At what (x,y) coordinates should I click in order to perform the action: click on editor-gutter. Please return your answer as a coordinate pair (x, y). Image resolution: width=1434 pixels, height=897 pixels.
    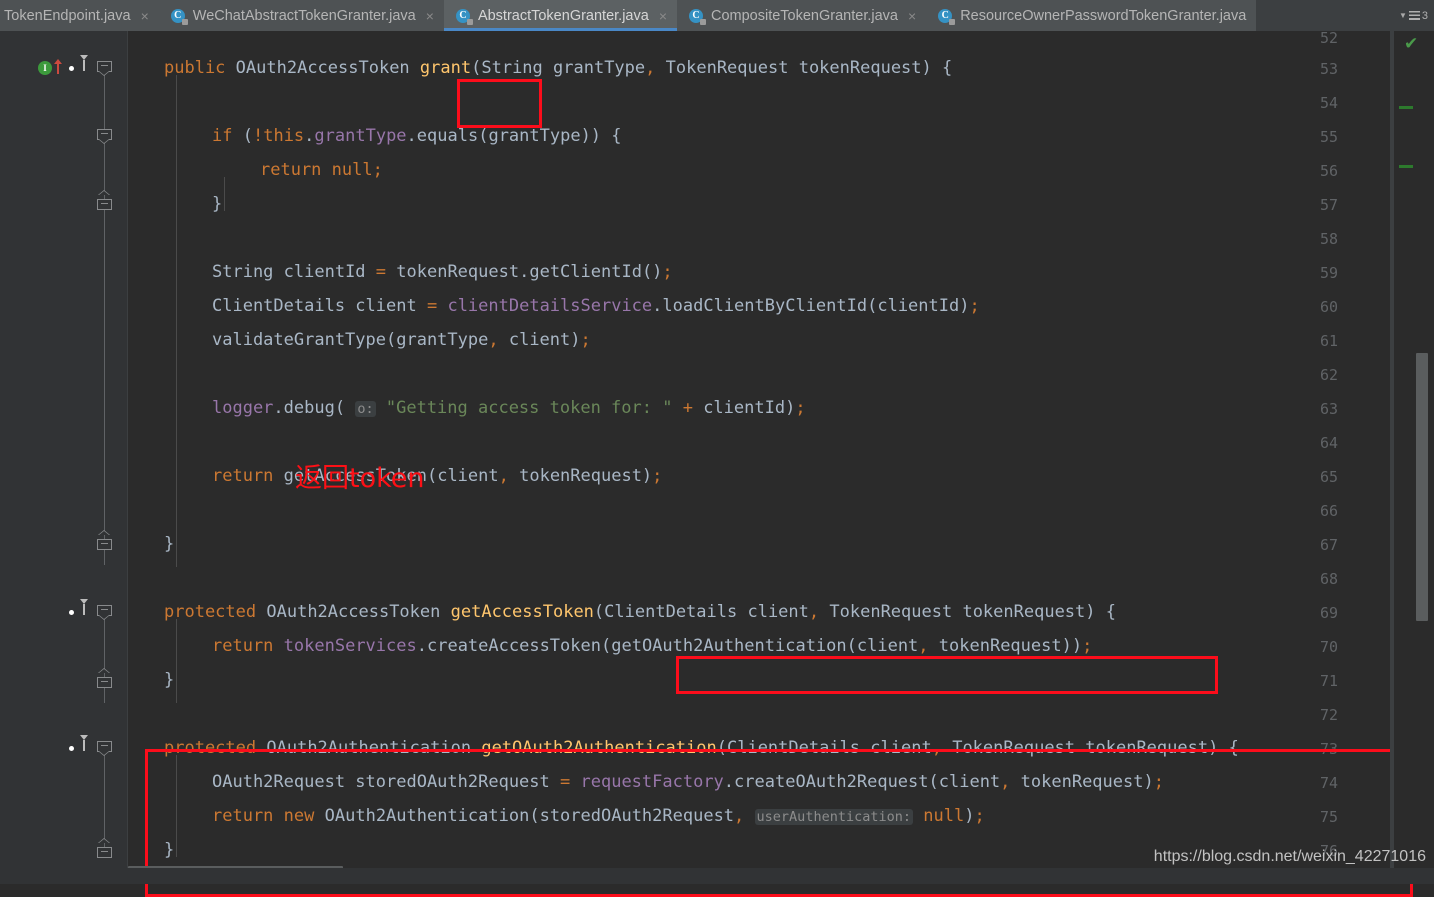
    Looking at the image, I should click on (64, 457).